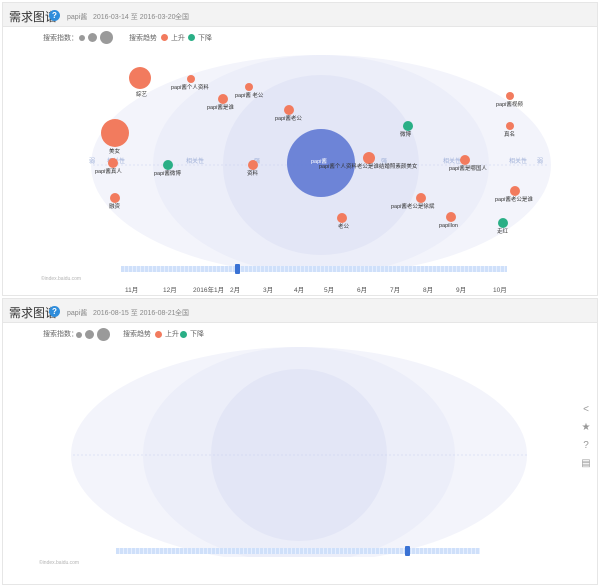 This screenshot has height=587, width=600. I want to click on date-range: 2016-08-15 至 2016-08-21, so click(134, 313).